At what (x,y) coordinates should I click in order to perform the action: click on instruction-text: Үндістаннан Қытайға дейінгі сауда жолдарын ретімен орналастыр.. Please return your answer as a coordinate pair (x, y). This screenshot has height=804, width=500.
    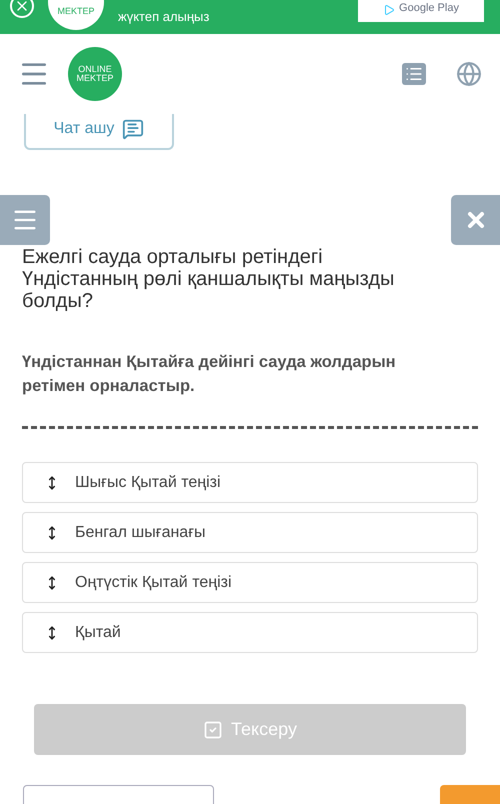
    Looking at the image, I should click on (209, 374).